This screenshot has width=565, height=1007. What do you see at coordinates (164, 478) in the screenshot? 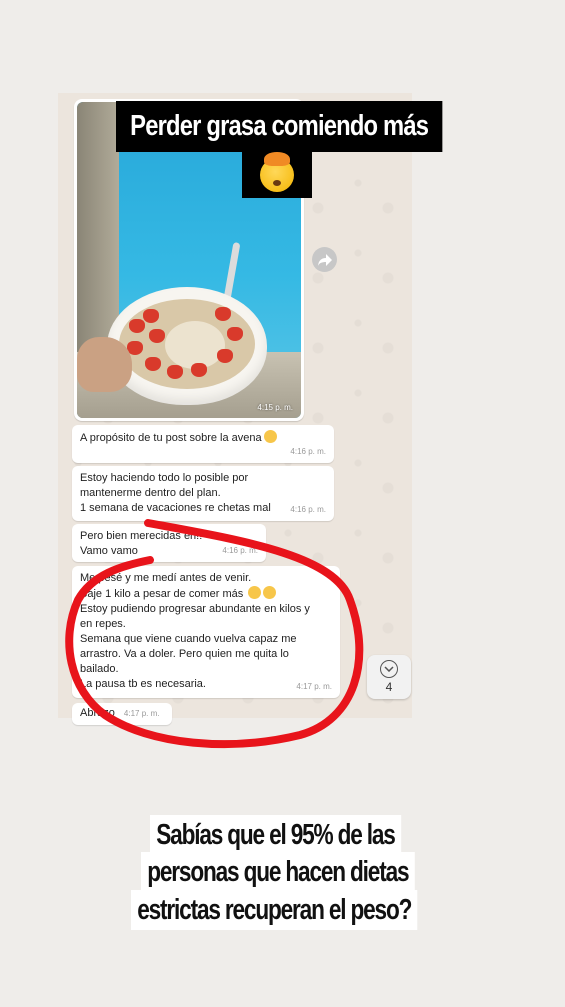
I see `message-text: Estoy haciendo todo lo posible por` at bounding box center [164, 478].